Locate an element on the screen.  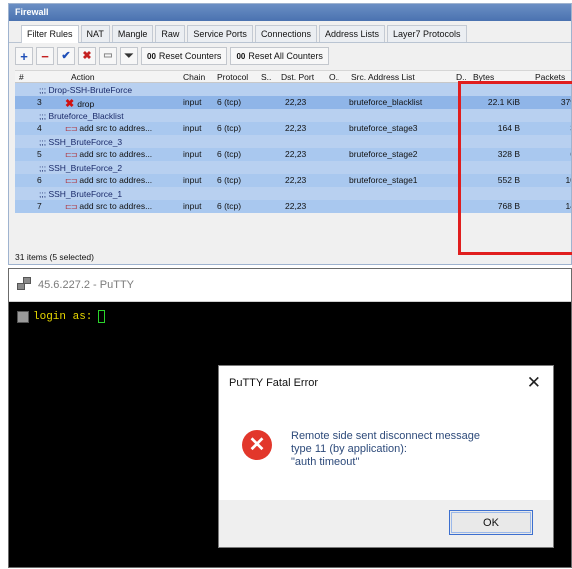
filter-icon: ⏷ is located at coordinates (129, 55).